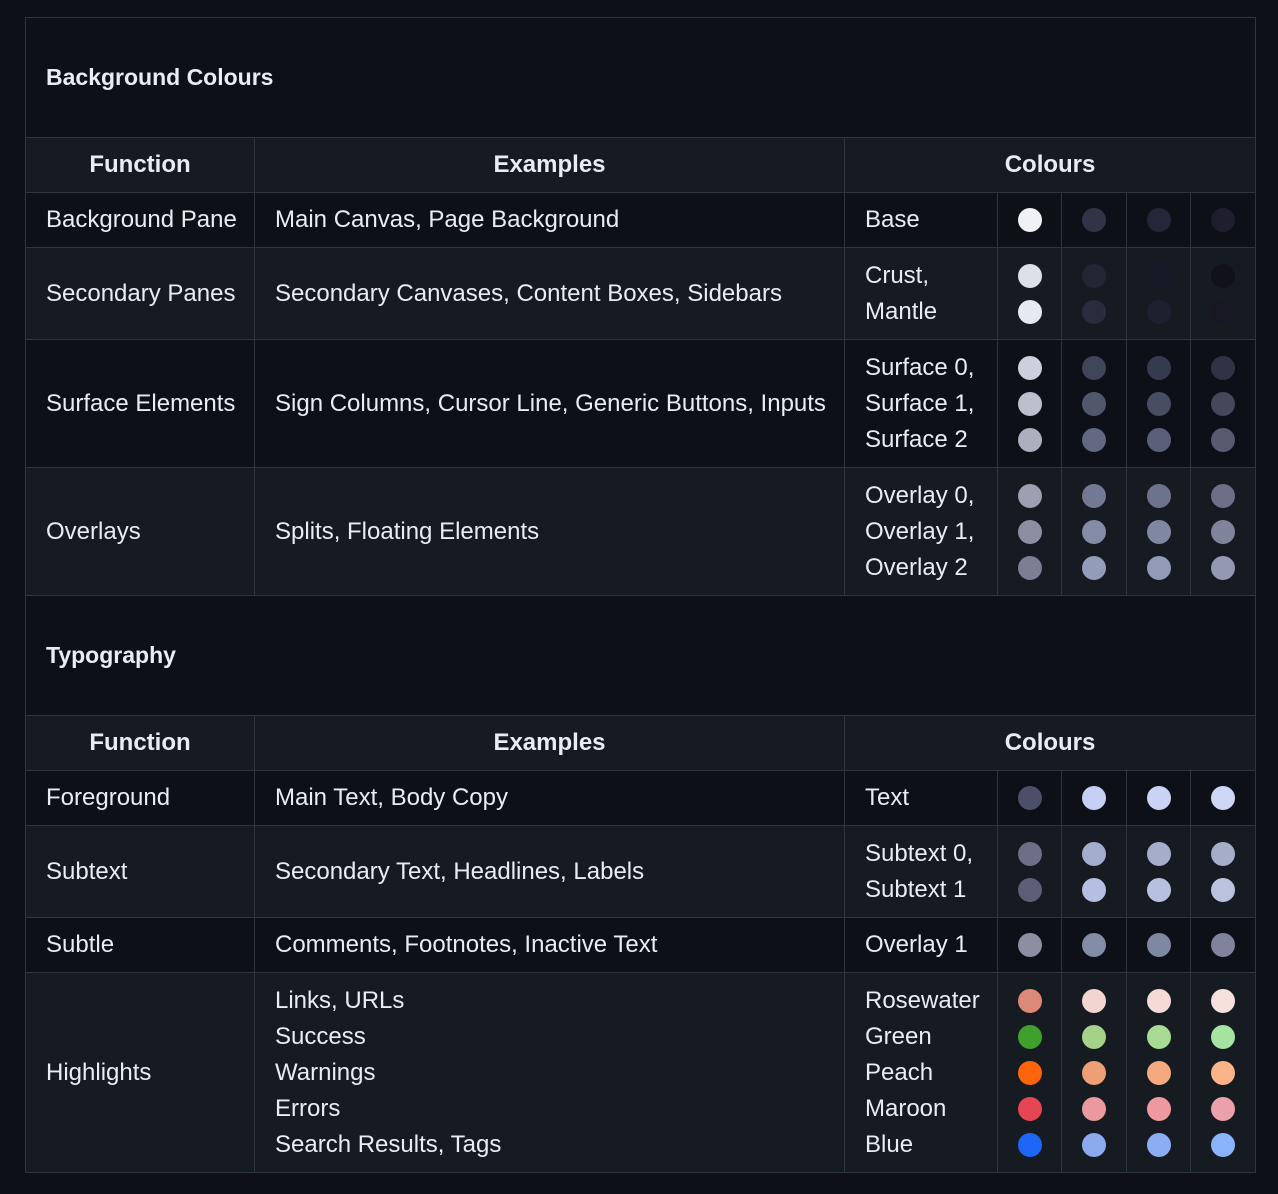  Describe the element at coordinates (308, 1108) in the screenshot. I see `example-text: Errors` at that location.